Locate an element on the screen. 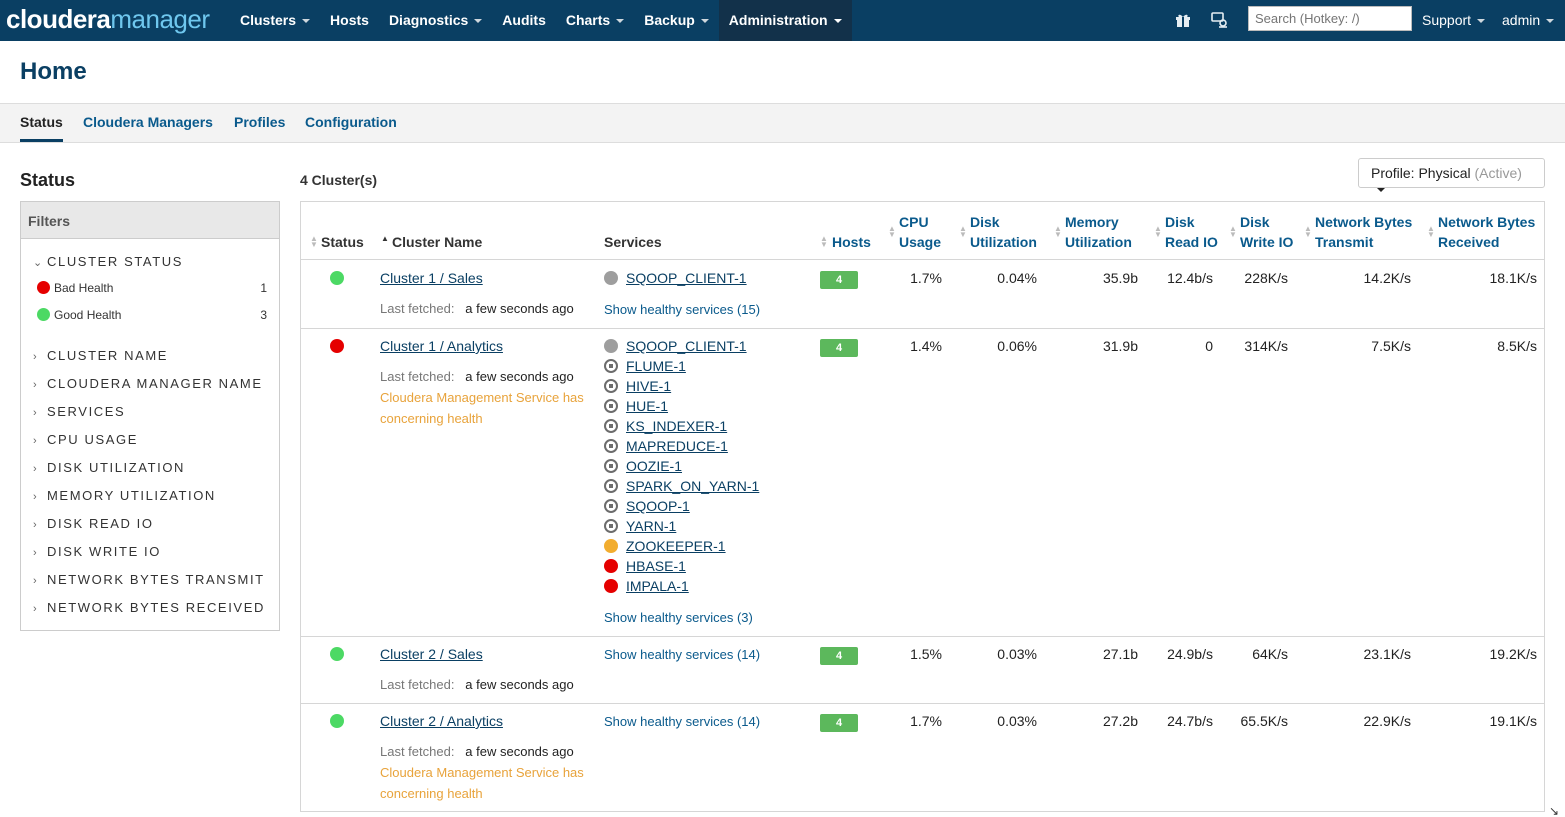 The image size is (1565, 817). cluster-link: Cluster 1 / Sales is located at coordinates (431, 278).